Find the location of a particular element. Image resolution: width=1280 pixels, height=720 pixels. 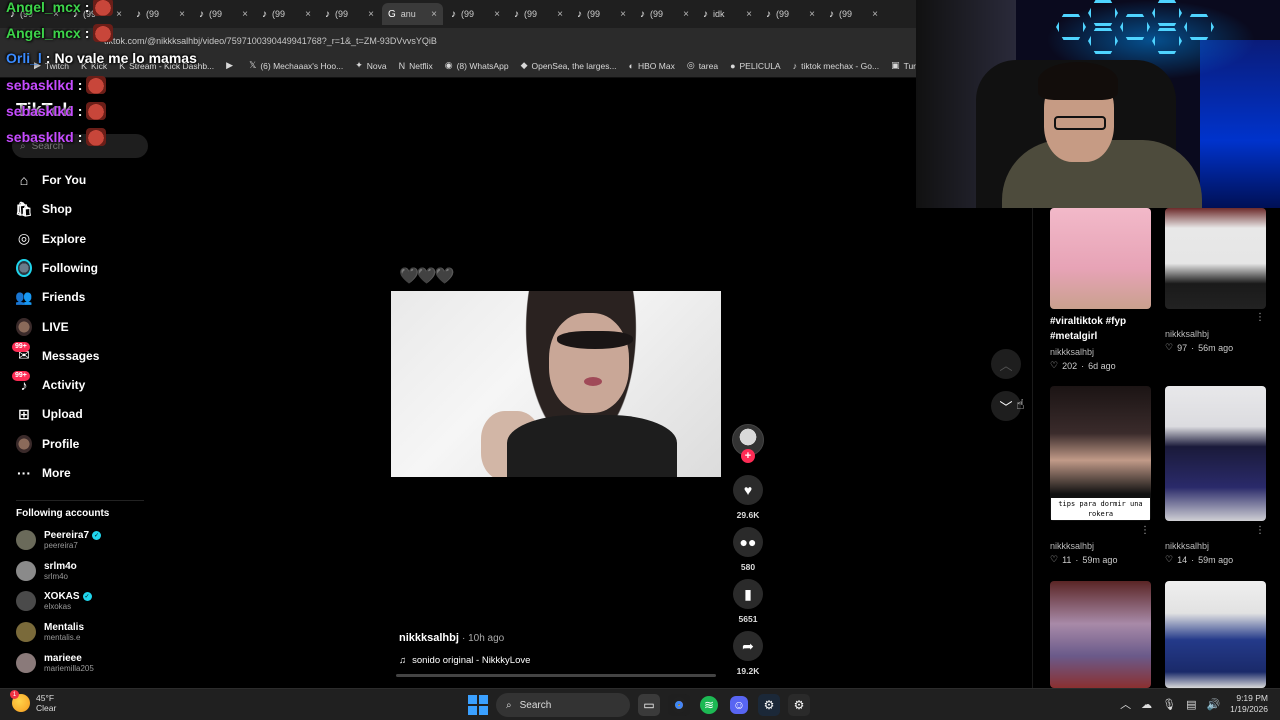

sidebar-item-more: ··· More is located at coordinates (43, 473).